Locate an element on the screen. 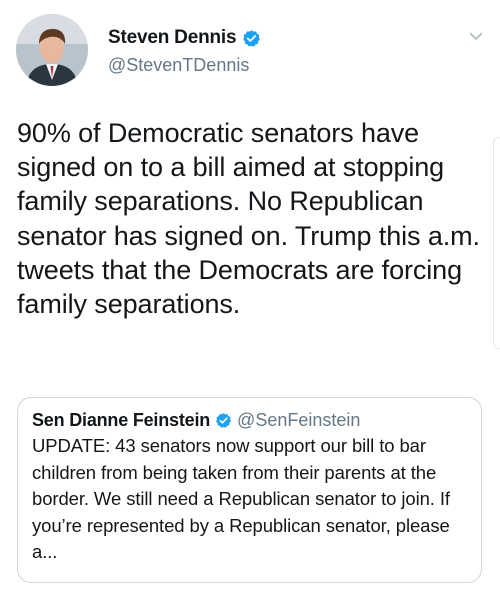  profile-photo is located at coordinates (52, 50).